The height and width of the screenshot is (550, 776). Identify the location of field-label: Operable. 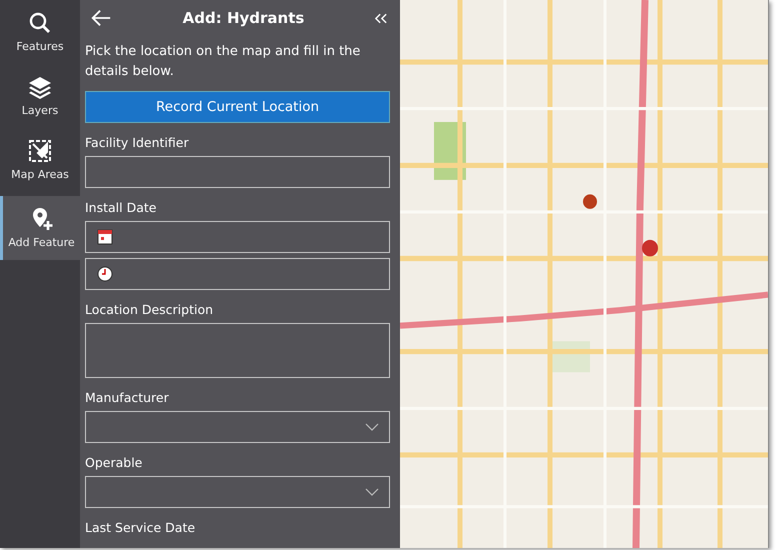
(114, 462).